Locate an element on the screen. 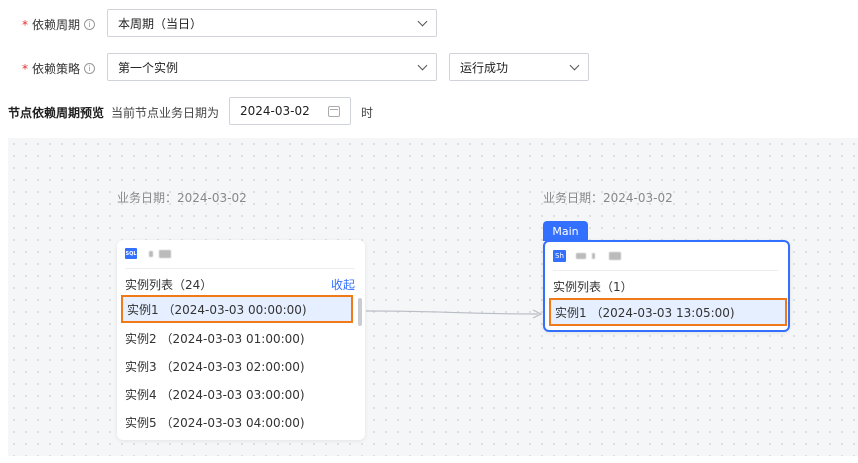 The height and width of the screenshot is (463, 858). edge-line is located at coordinates (452, 312).